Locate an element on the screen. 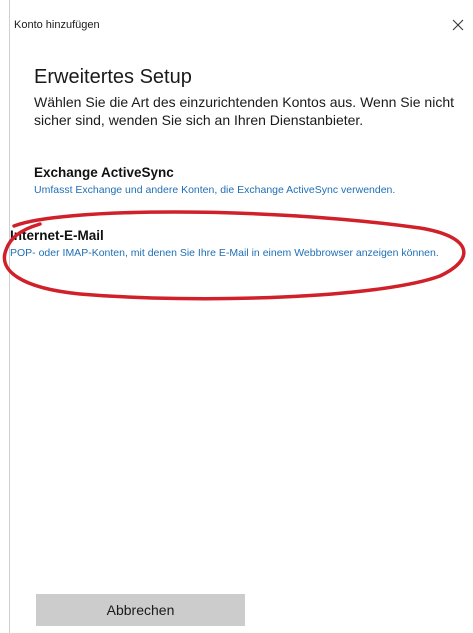 The image size is (473, 633). cancel-button: Abbrechen is located at coordinates (140, 610).